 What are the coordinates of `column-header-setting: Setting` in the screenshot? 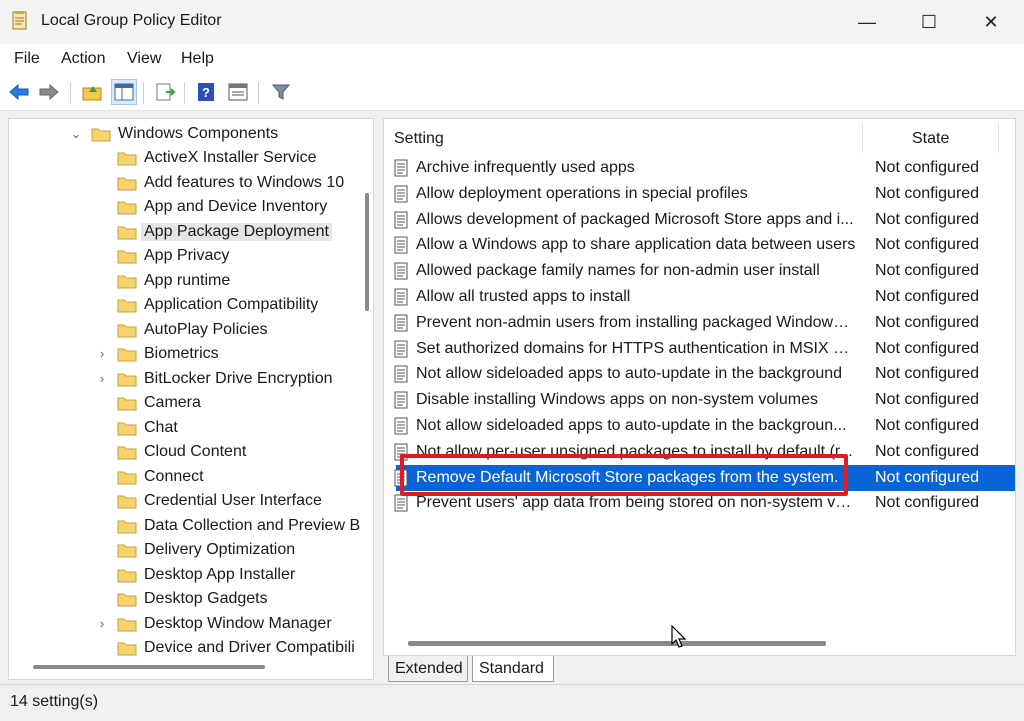 It's located at (419, 139).